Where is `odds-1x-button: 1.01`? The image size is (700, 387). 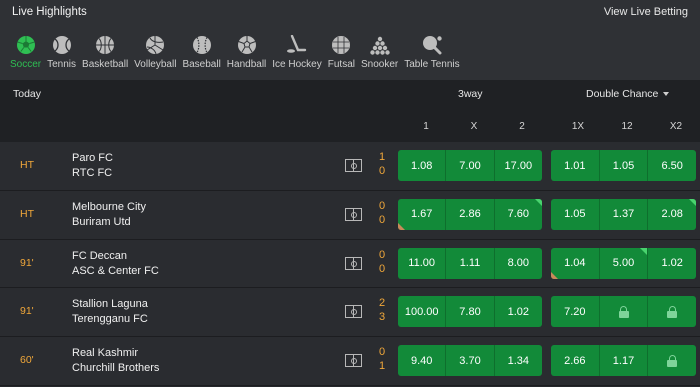
odds-1x-button: 1.01 is located at coordinates (575, 165).